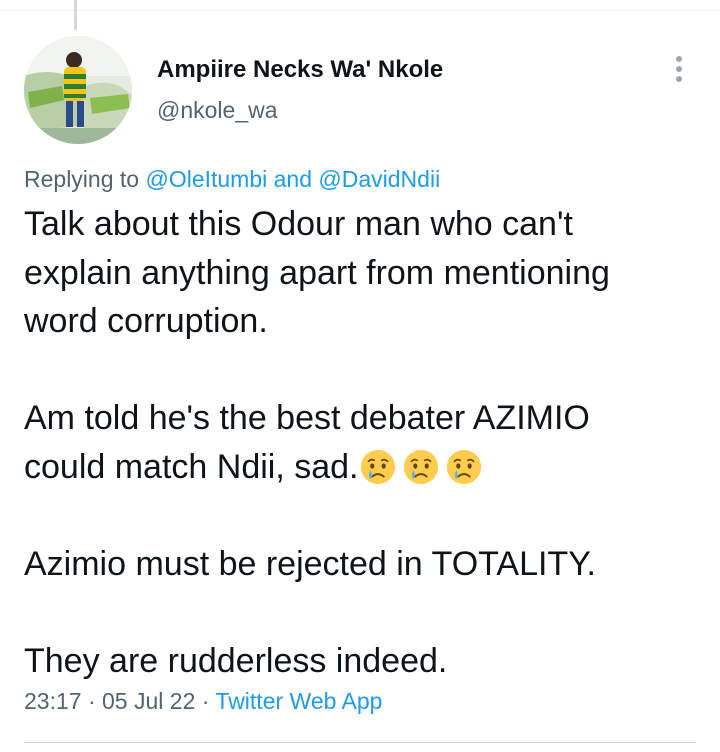  I want to click on tweet-meta: 23:17 · 05 Jul 22 · Twitter Web App, so click(203, 701).